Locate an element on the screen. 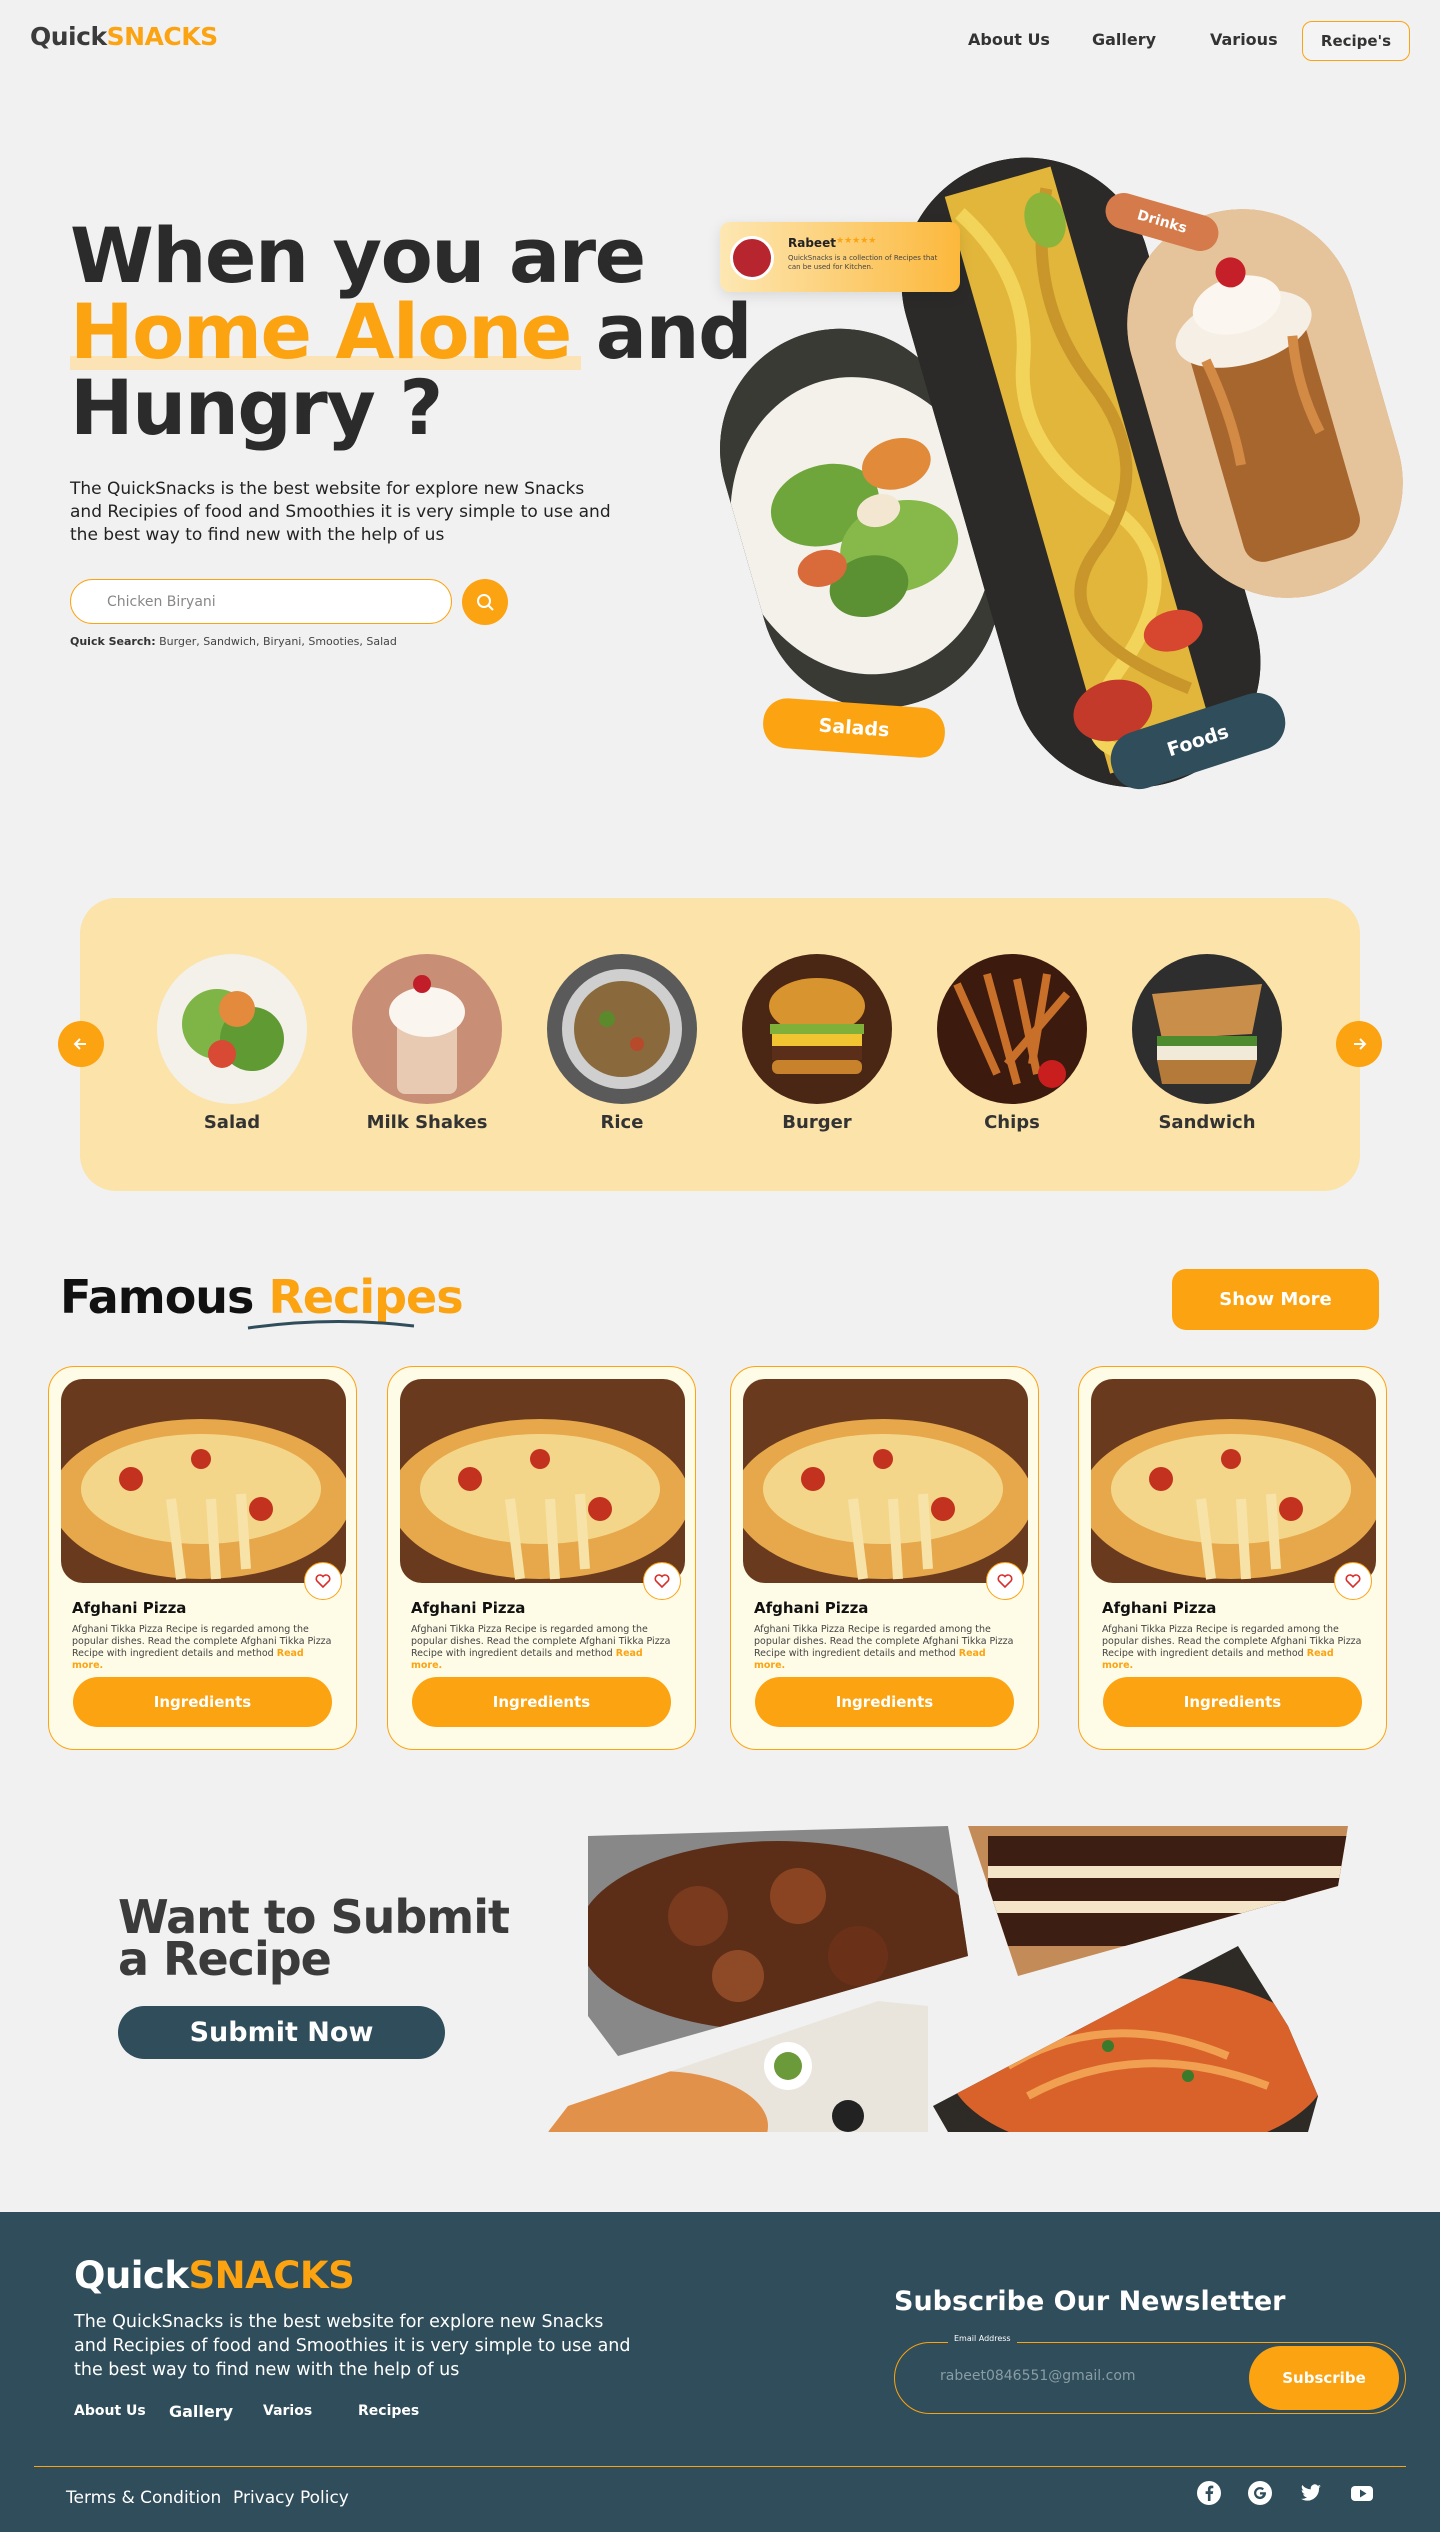 The image size is (1440, 2532). category-rice: Rice is located at coordinates (622, 1043).